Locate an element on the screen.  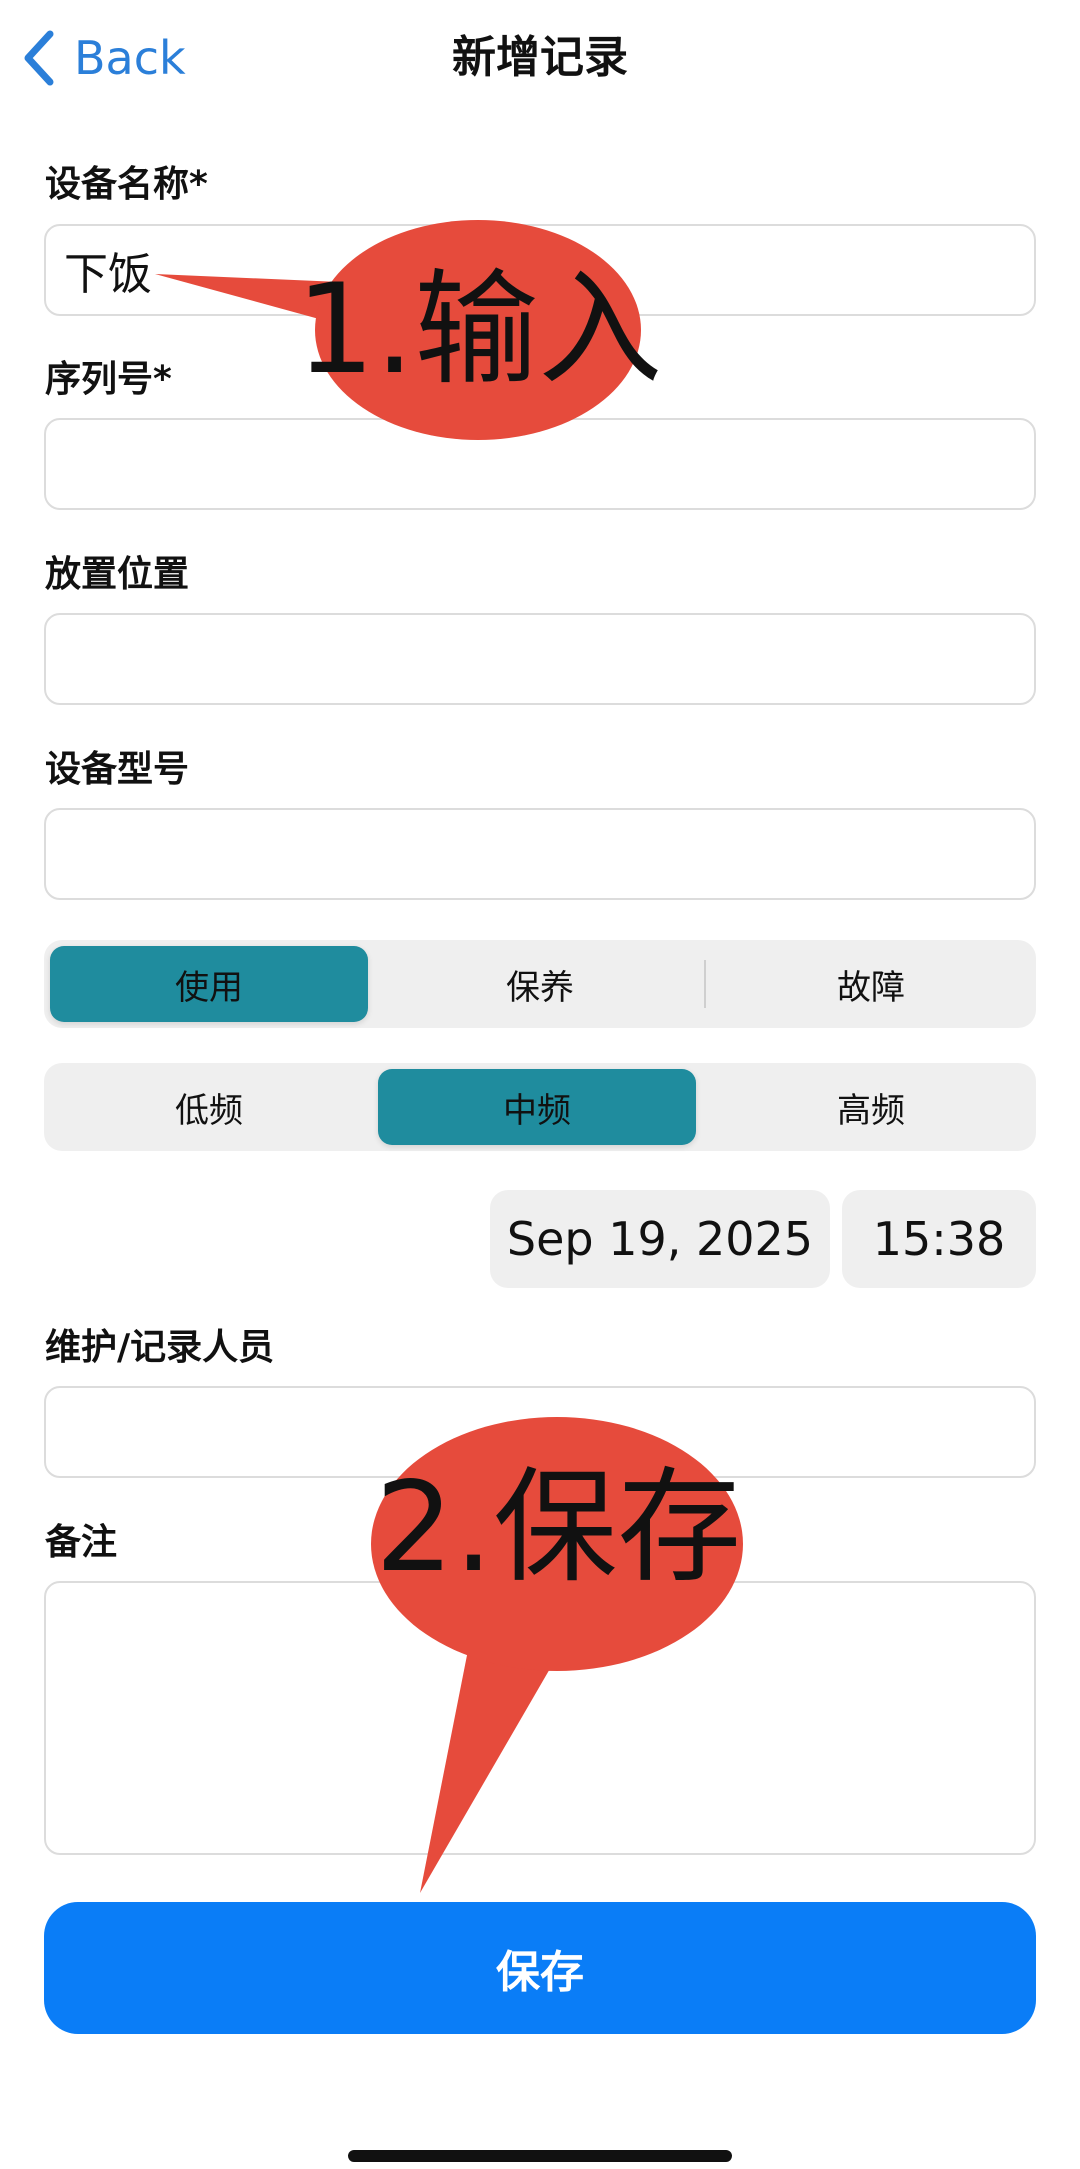
callout-step2-text: 2.保存 is located at coordinates (558, 1528).